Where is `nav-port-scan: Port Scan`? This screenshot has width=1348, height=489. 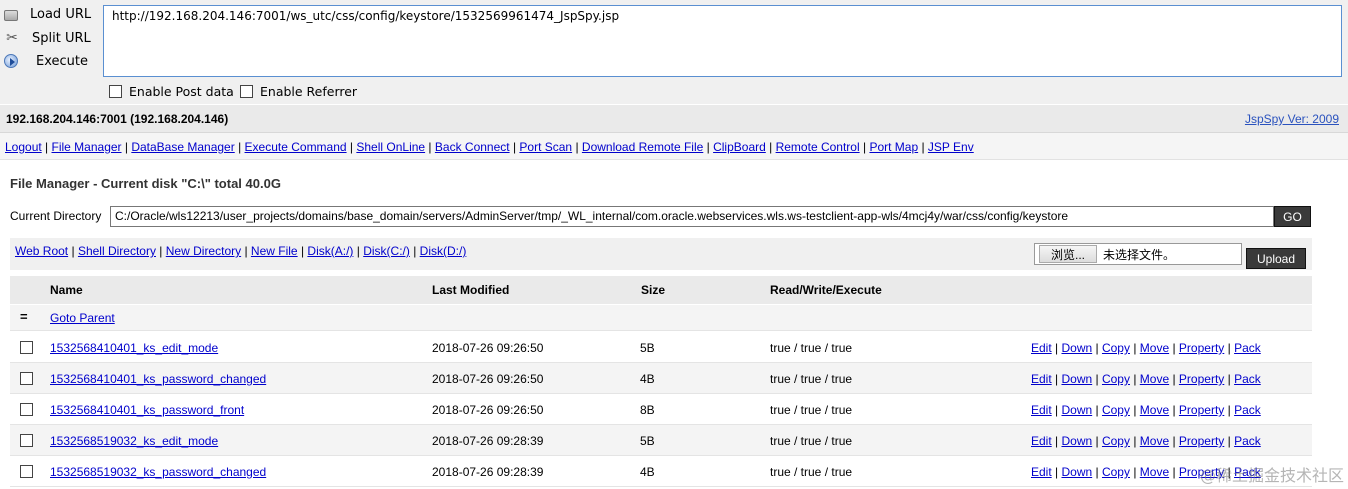
nav-port-scan: Port Scan is located at coordinates (545, 147).